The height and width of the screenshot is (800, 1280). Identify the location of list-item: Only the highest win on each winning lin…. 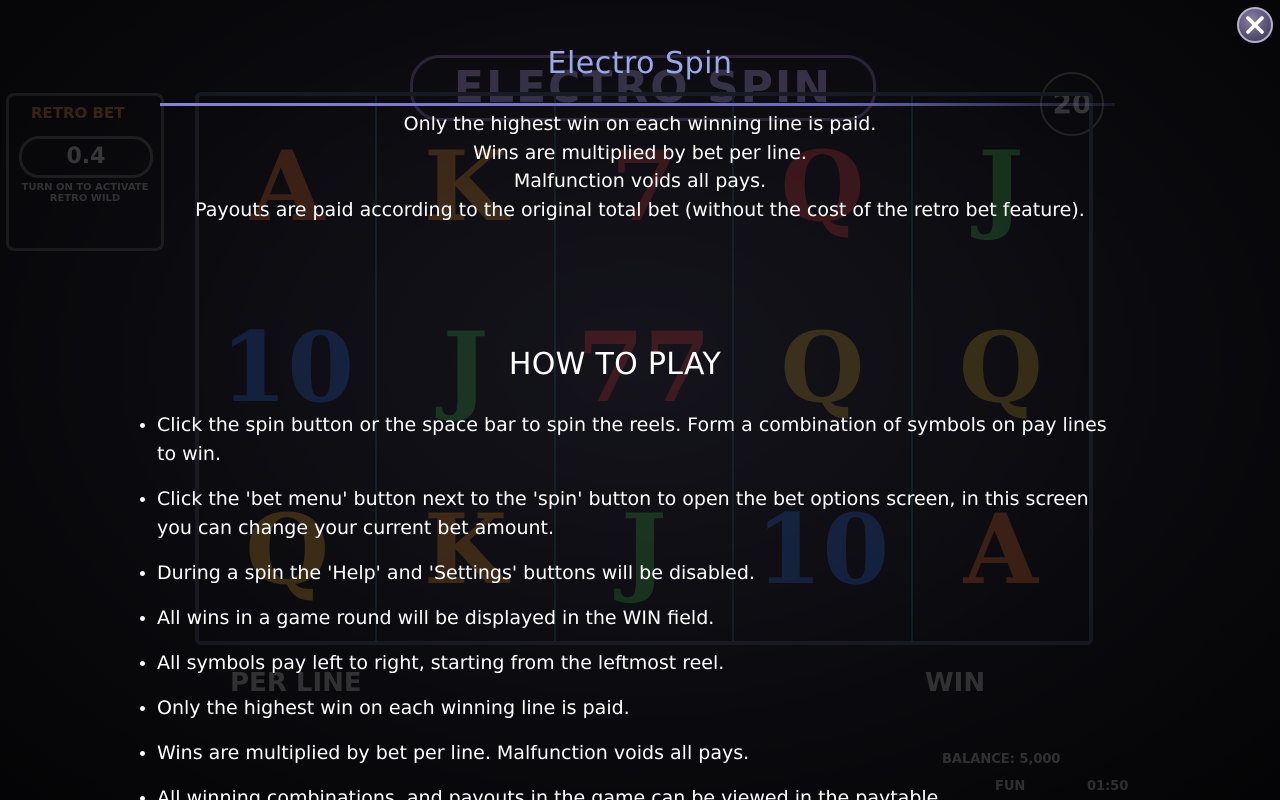
(642, 708).